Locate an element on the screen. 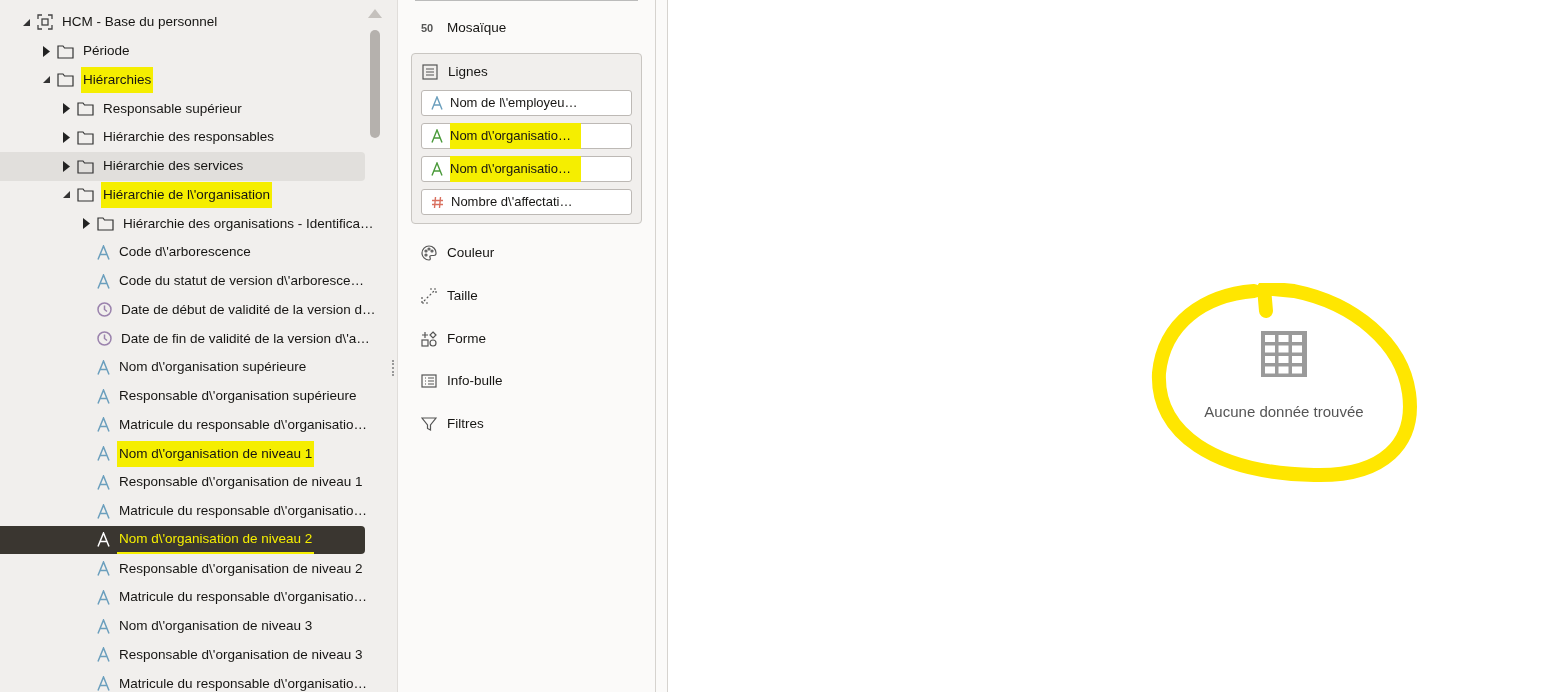 This screenshot has width=1556, height=692. tree-item: Nom d\'organisation supérieure is located at coordinates (182, 367).